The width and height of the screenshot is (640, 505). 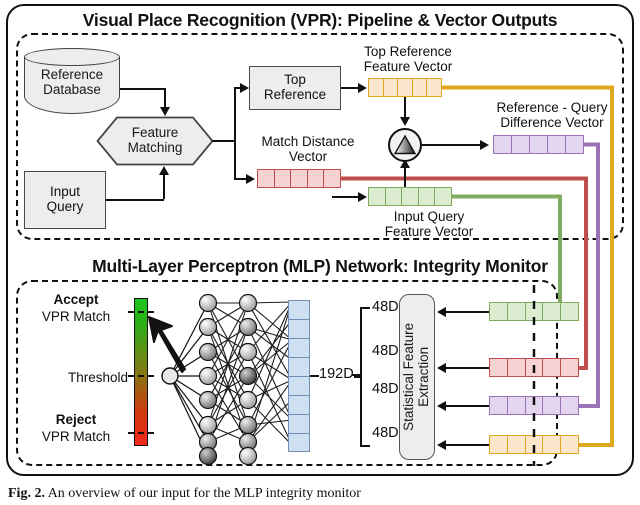 What do you see at coordinates (534, 375) in the screenshot?
I see `panel-dashed-overlay` at bounding box center [534, 375].